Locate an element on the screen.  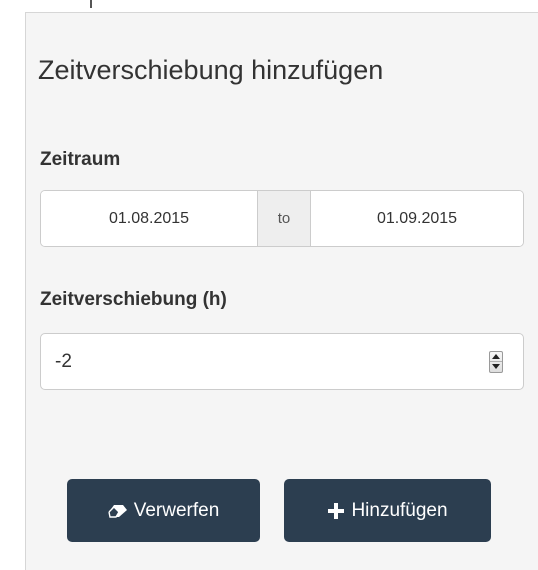
add-button: Hinzufügen is located at coordinates (387, 510).